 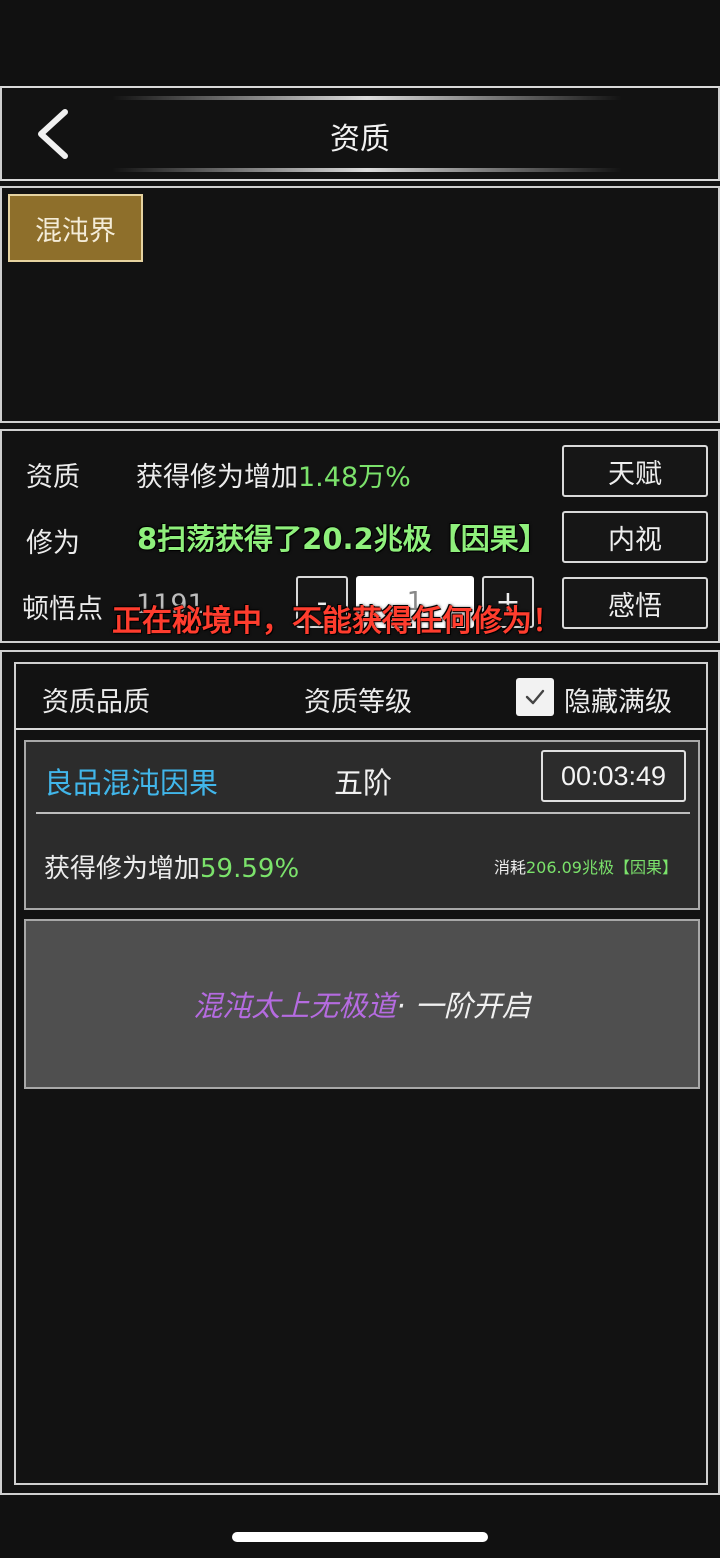 What do you see at coordinates (295, 1006) in the screenshot?
I see `next-unlock-name: 混沌太上无极道` at bounding box center [295, 1006].